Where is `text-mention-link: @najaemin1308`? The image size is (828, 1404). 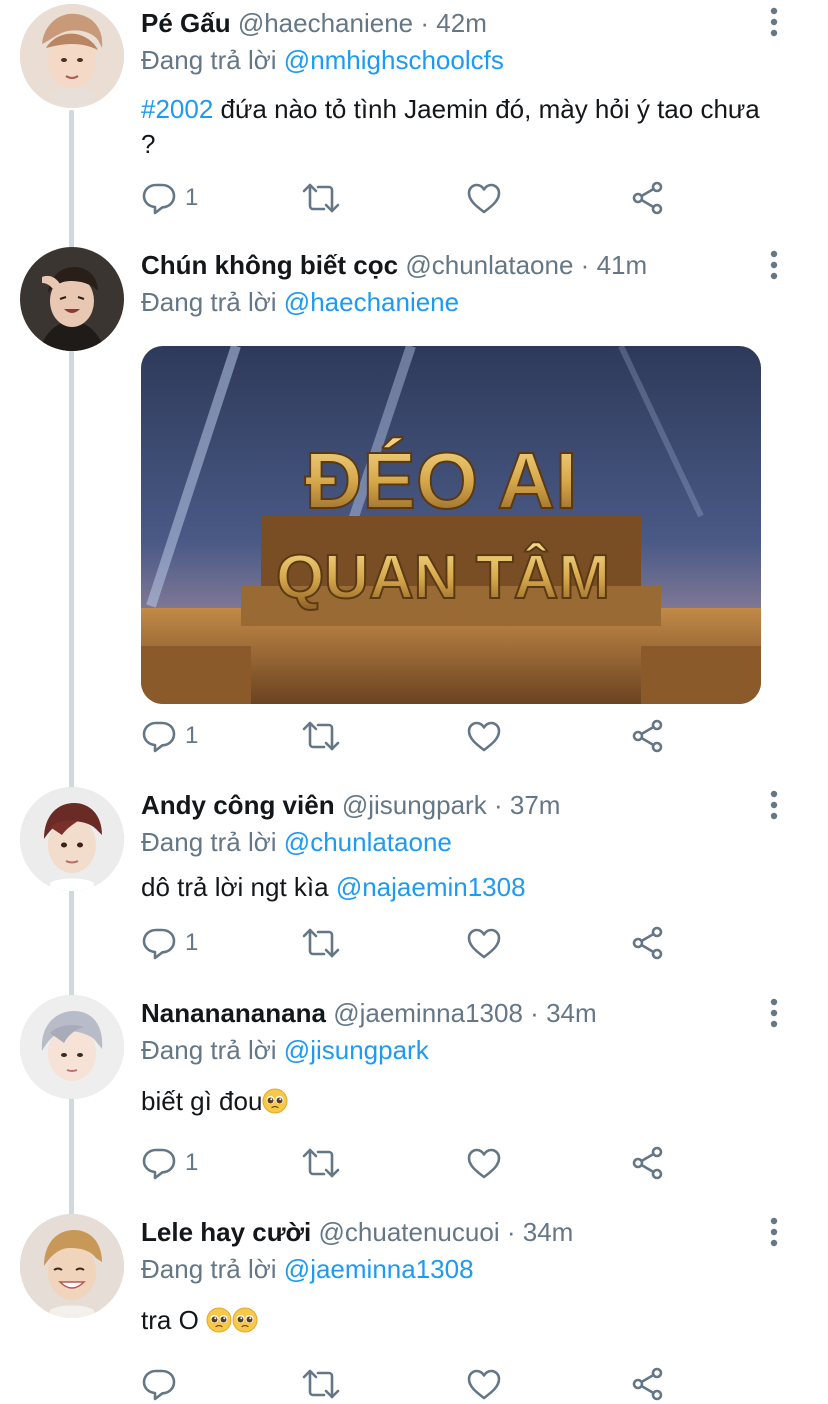
text-mention-link: @najaemin1308 is located at coordinates (431, 887).